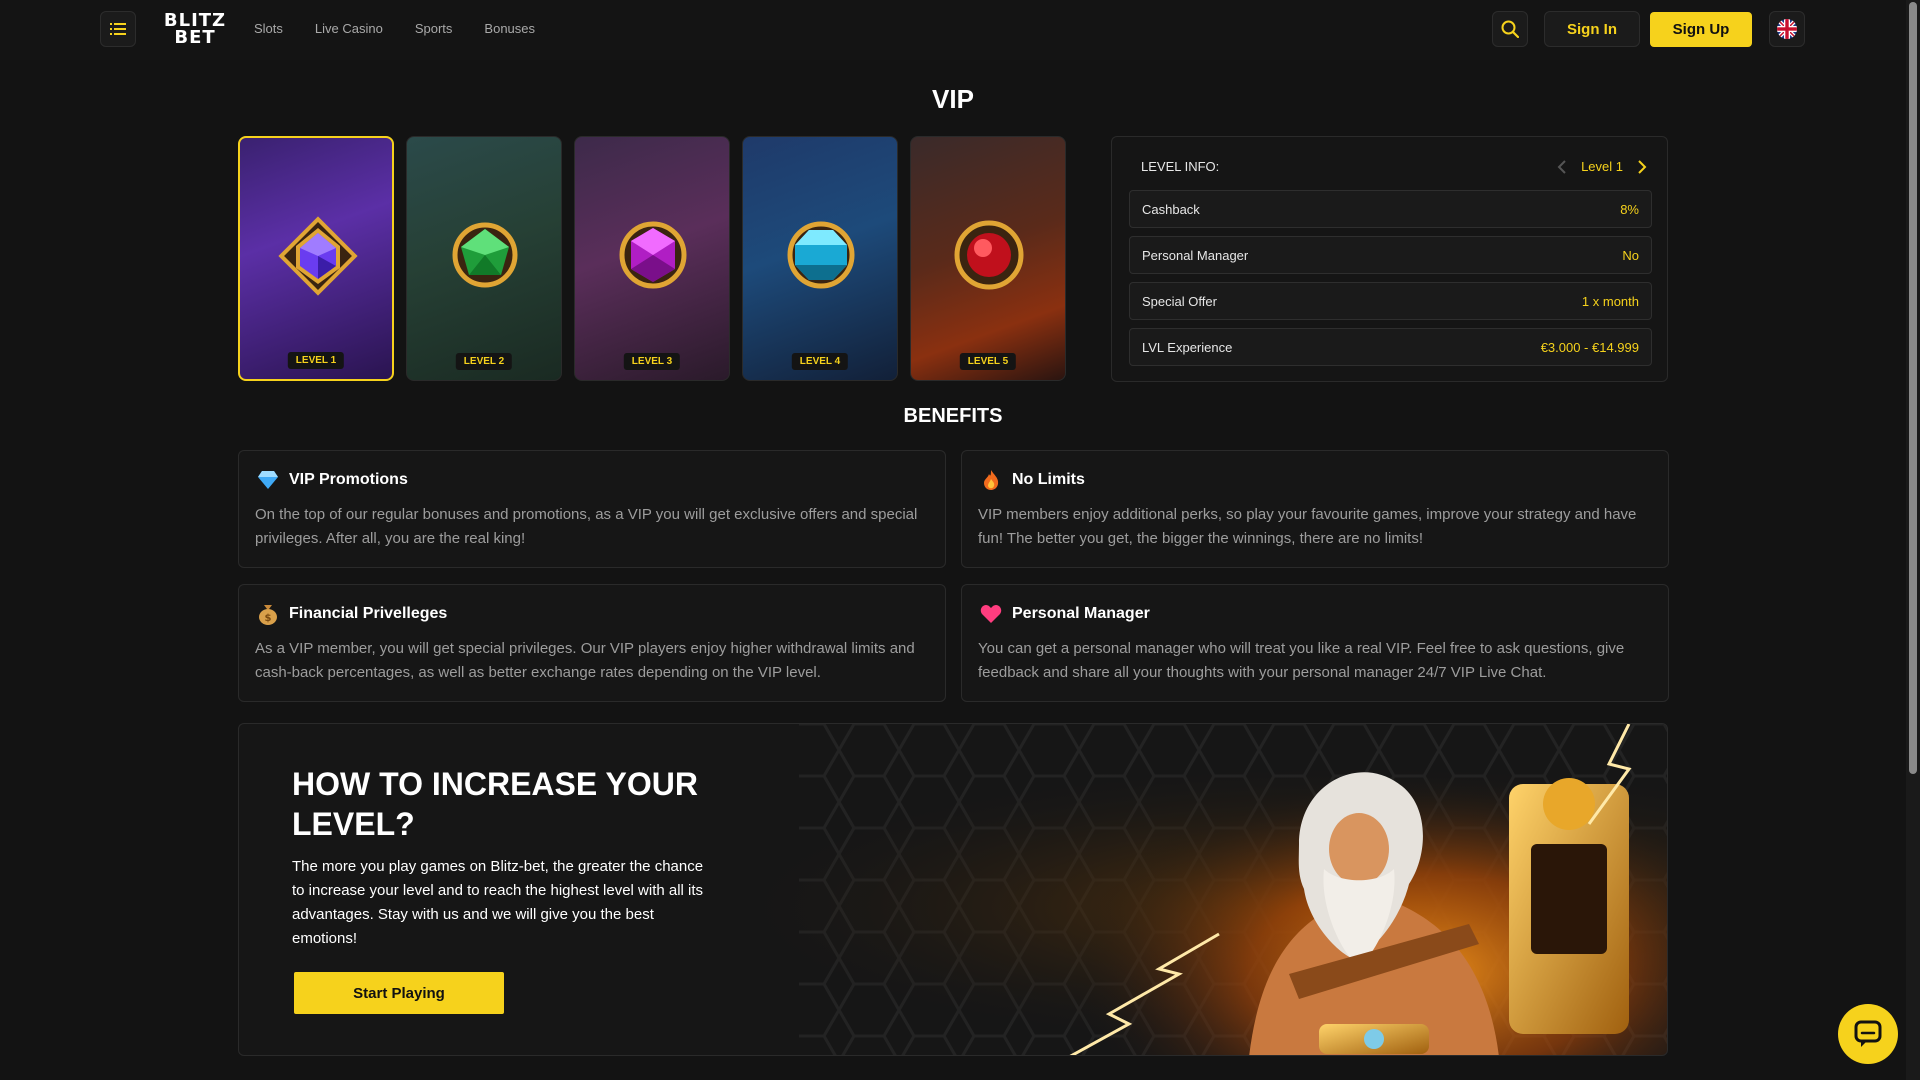 The image size is (1920, 1080). Describe the element at coordinates (652, 361) in the screenshot. I see `level-label: LEVEL 3` at that location.